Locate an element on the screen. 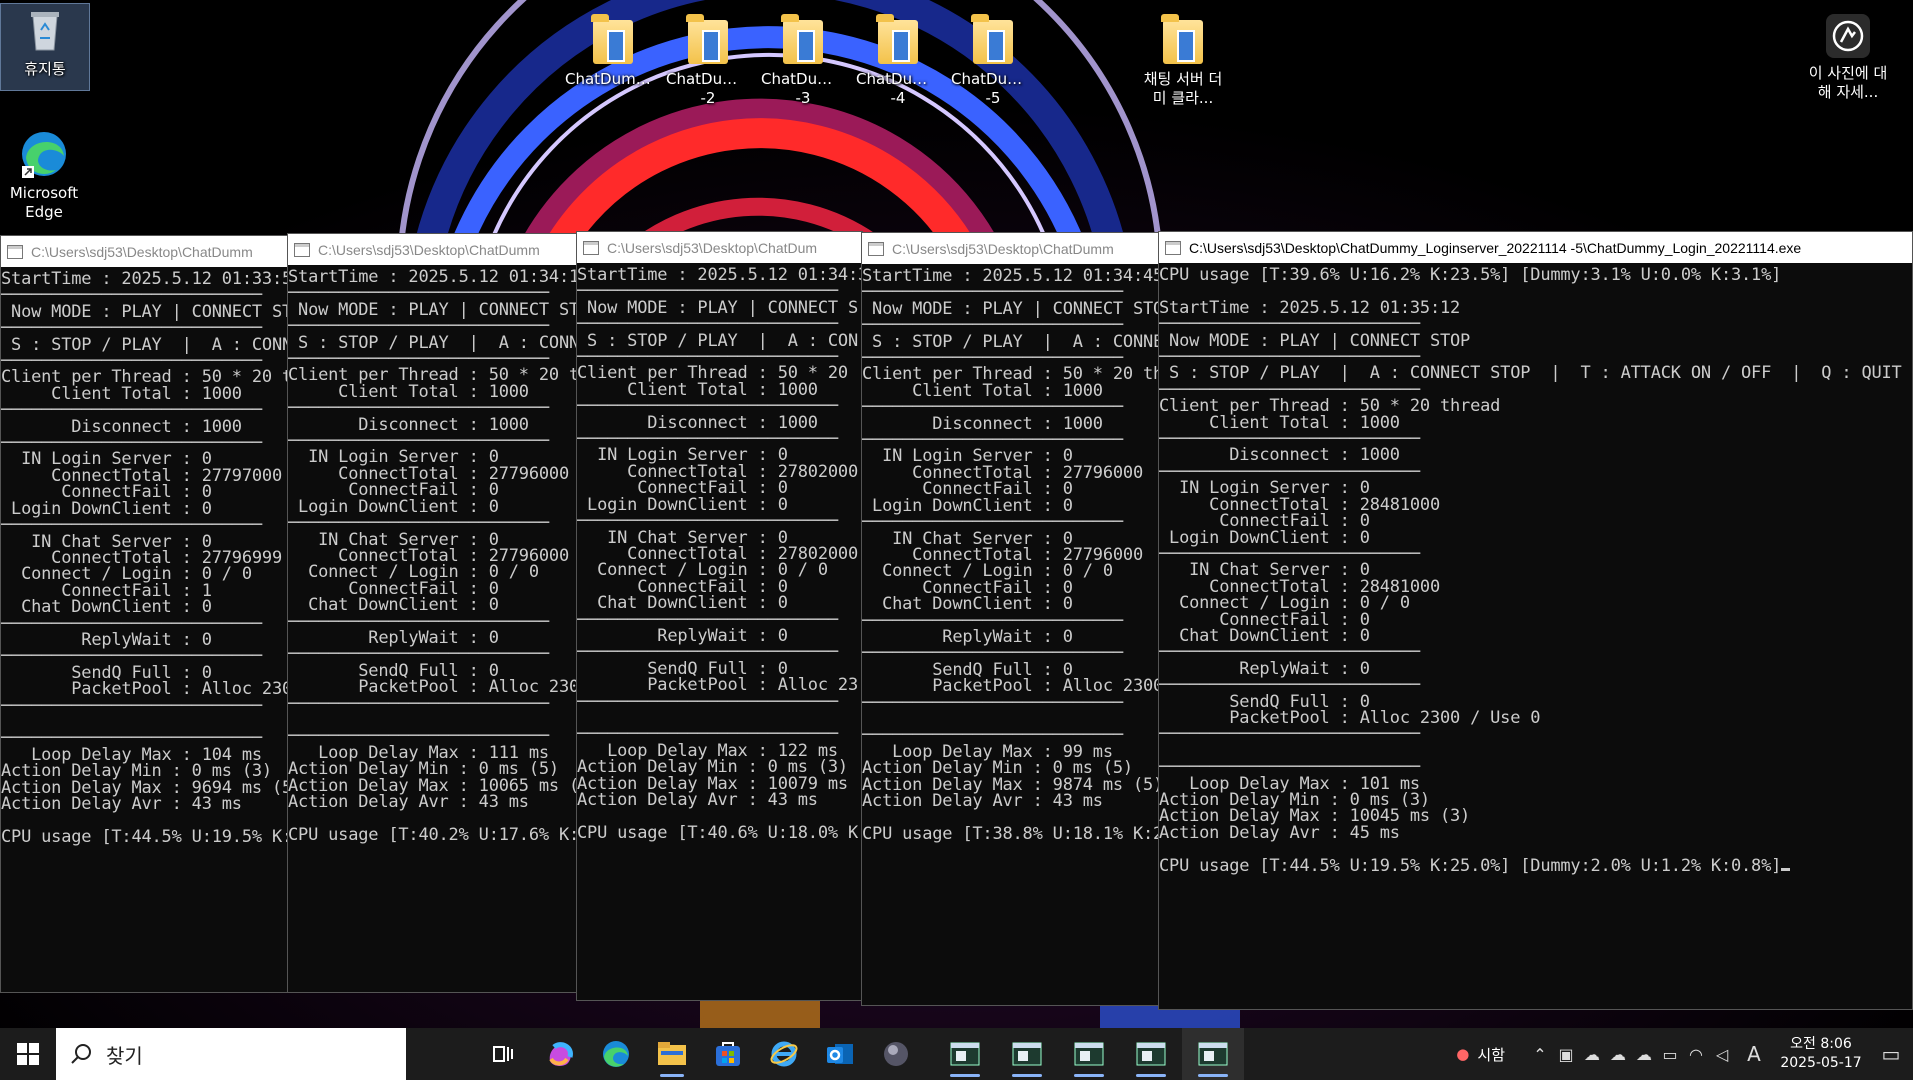 The height and width of the screenshot is (1080, 1913). search-icon is located at coordinates (81, 1054).